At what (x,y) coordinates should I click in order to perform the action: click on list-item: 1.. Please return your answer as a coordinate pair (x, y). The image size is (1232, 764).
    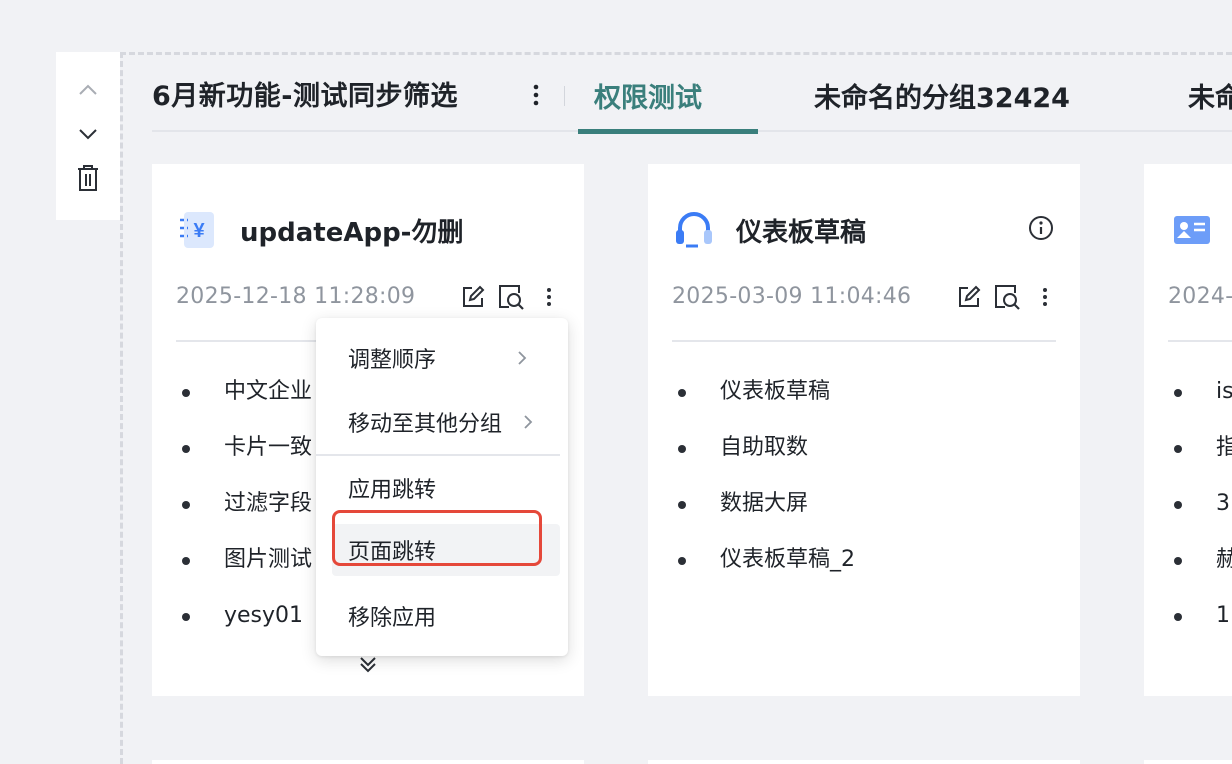
    Looking at the image, I should click on (1200, 630).